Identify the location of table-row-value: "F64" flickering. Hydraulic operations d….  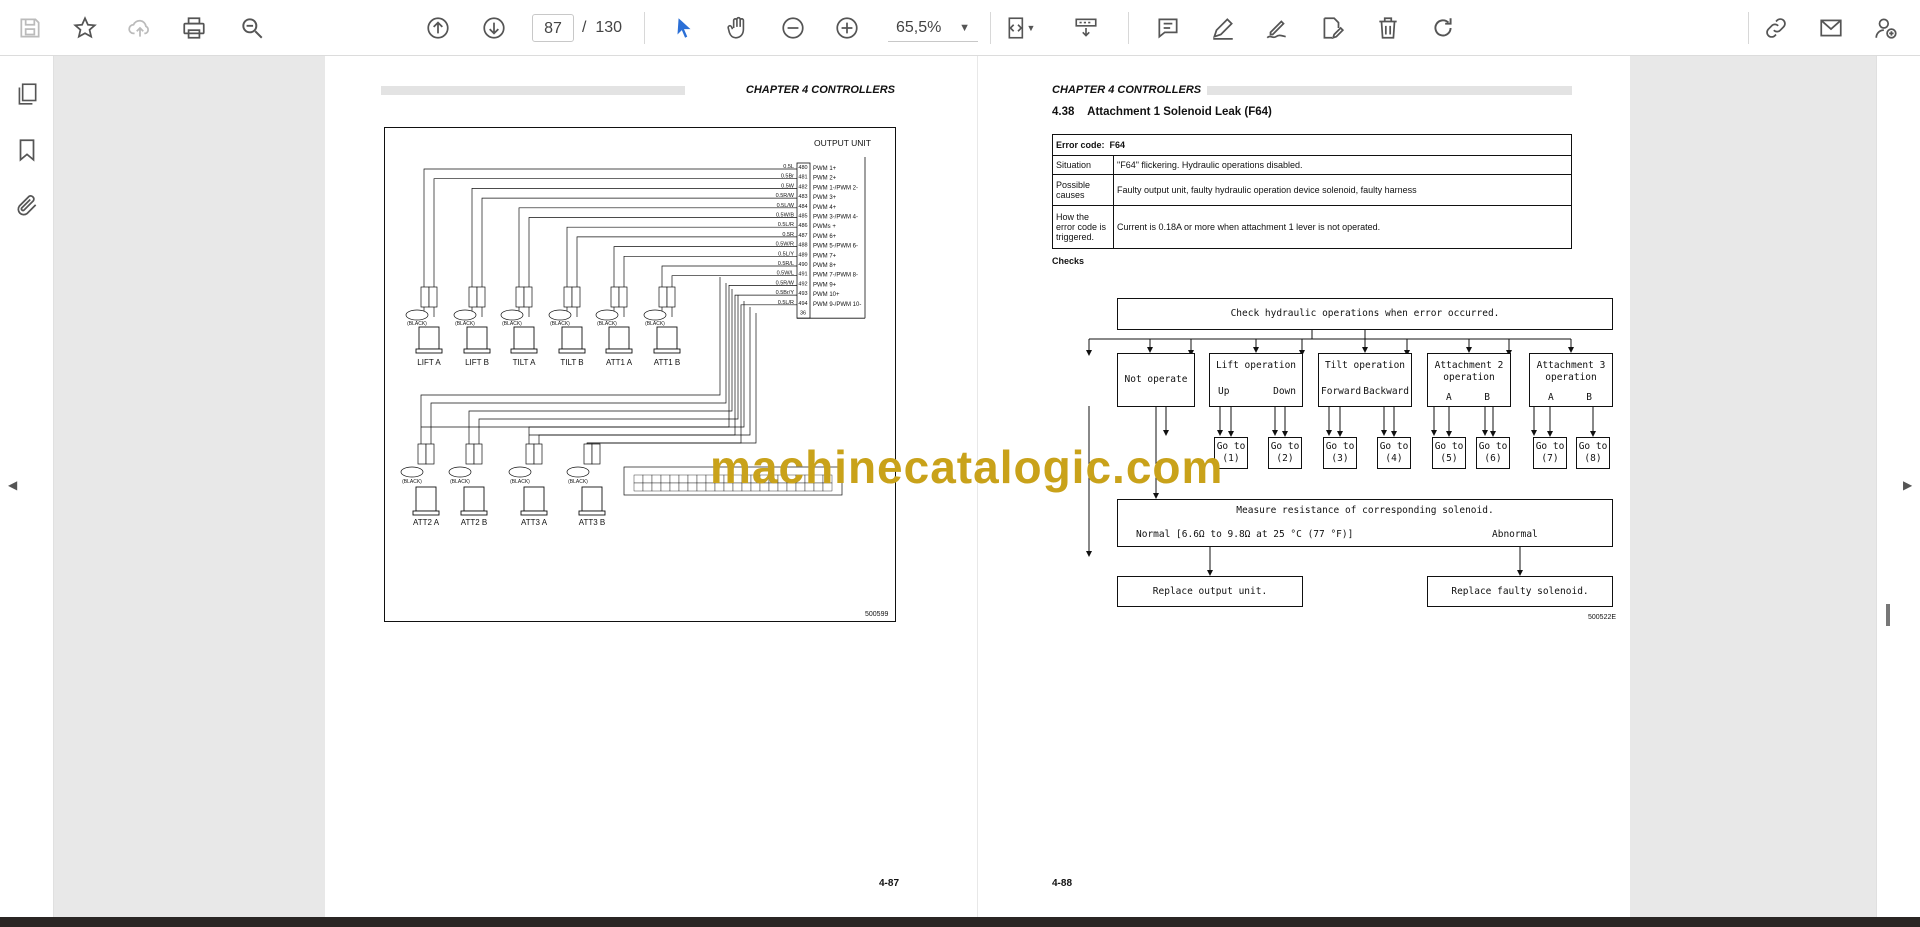
(1342, 165).